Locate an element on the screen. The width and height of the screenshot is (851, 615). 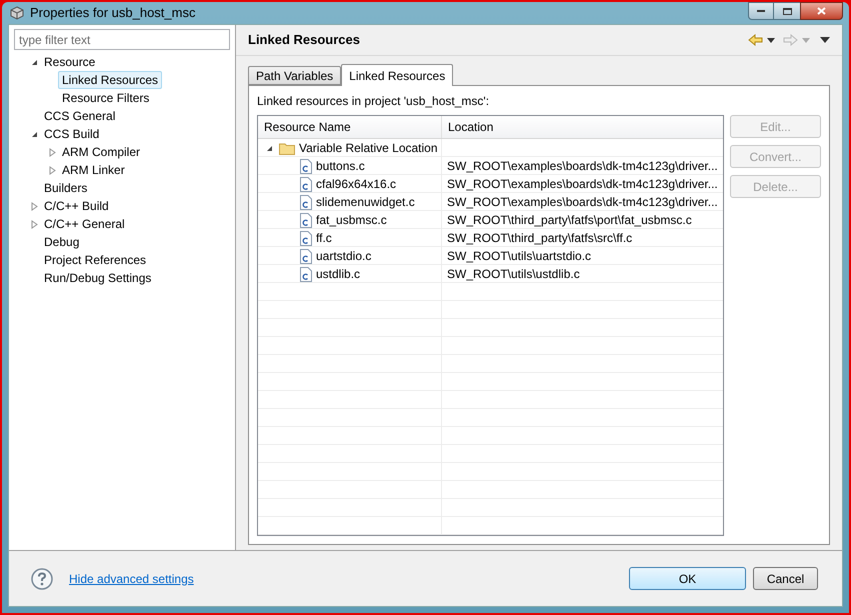
tree-item: ARM Linker is located at coordinates (93, 170).